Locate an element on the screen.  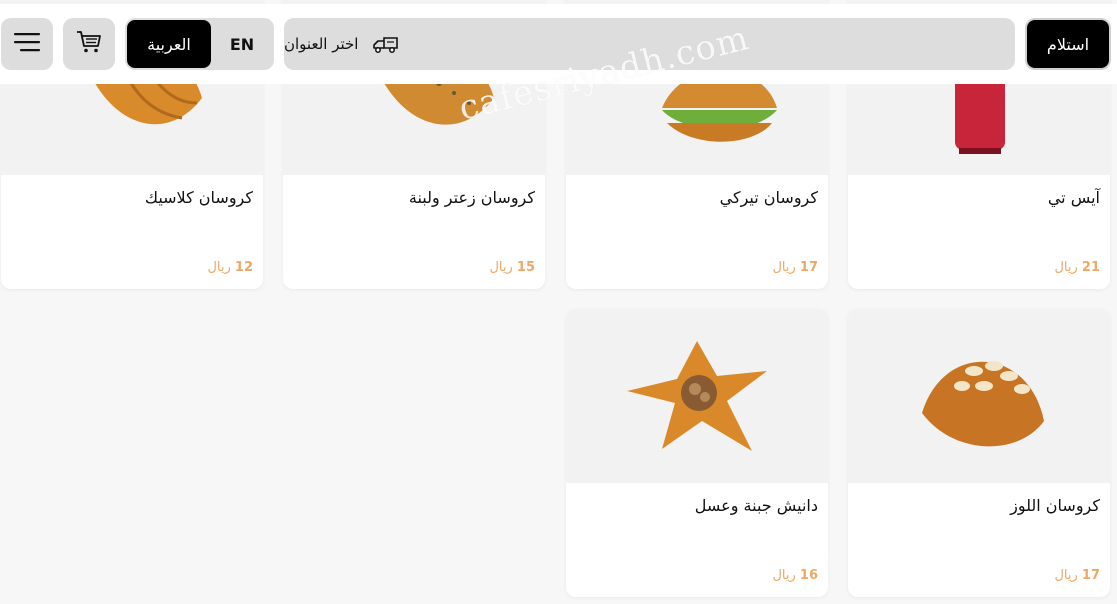
lang-arabic-button: العربية is located at coordinates (169, 44).